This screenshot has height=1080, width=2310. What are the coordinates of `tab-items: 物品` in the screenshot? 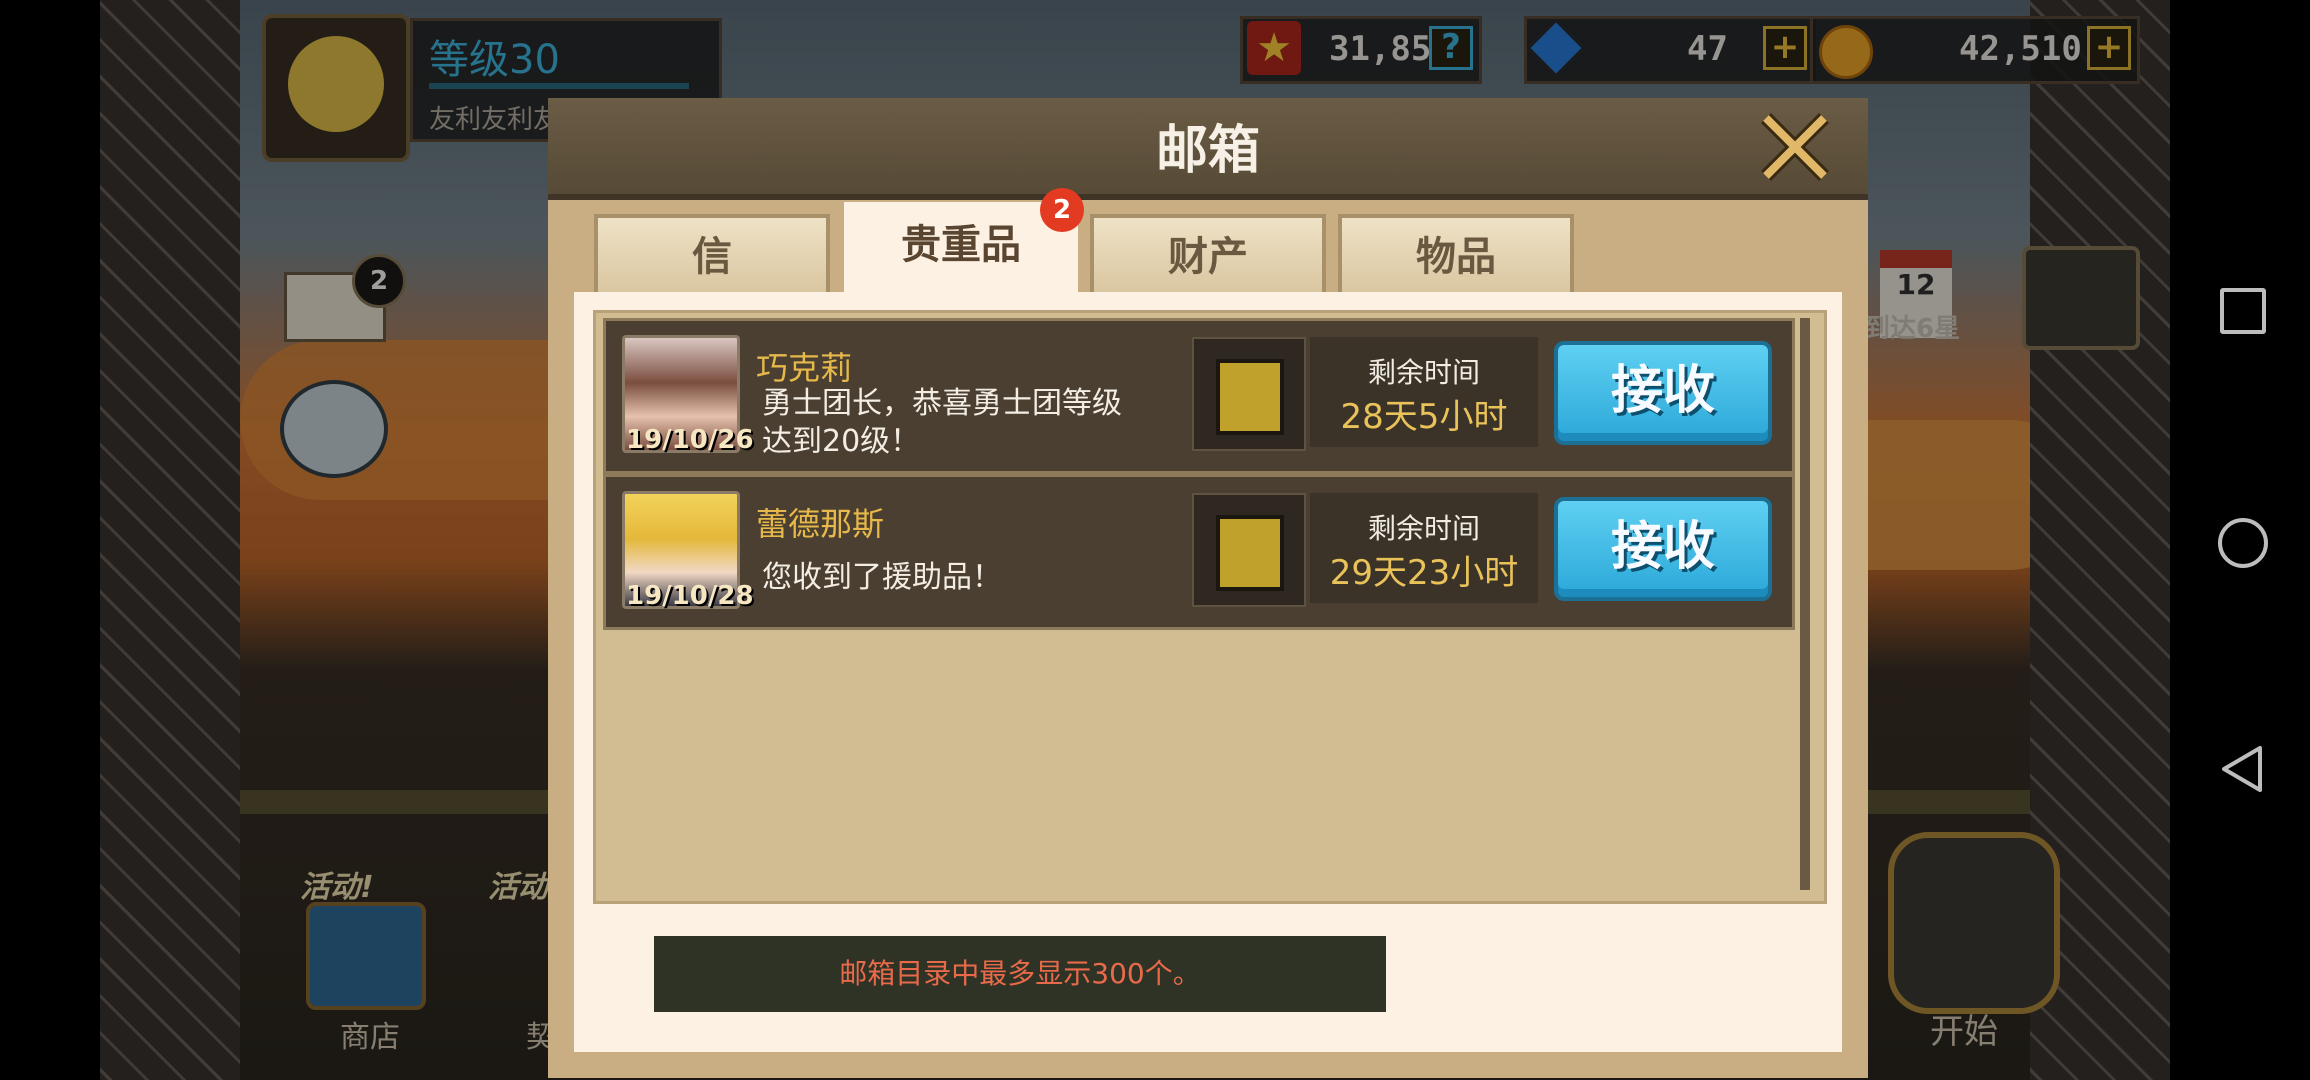 It's located at (1456, 256).